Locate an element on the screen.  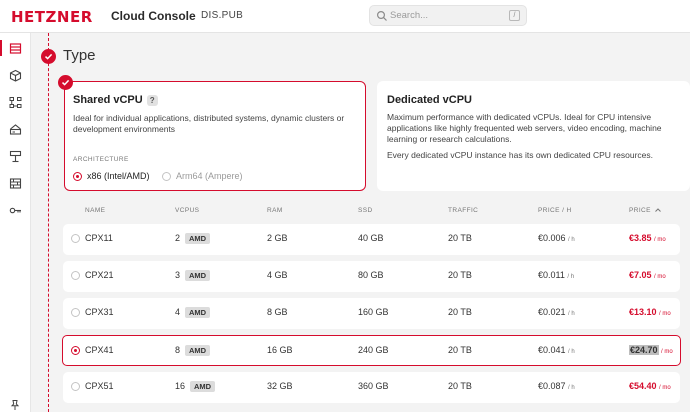
column-header-ssd: SSD is located at coordinates (365, 210).